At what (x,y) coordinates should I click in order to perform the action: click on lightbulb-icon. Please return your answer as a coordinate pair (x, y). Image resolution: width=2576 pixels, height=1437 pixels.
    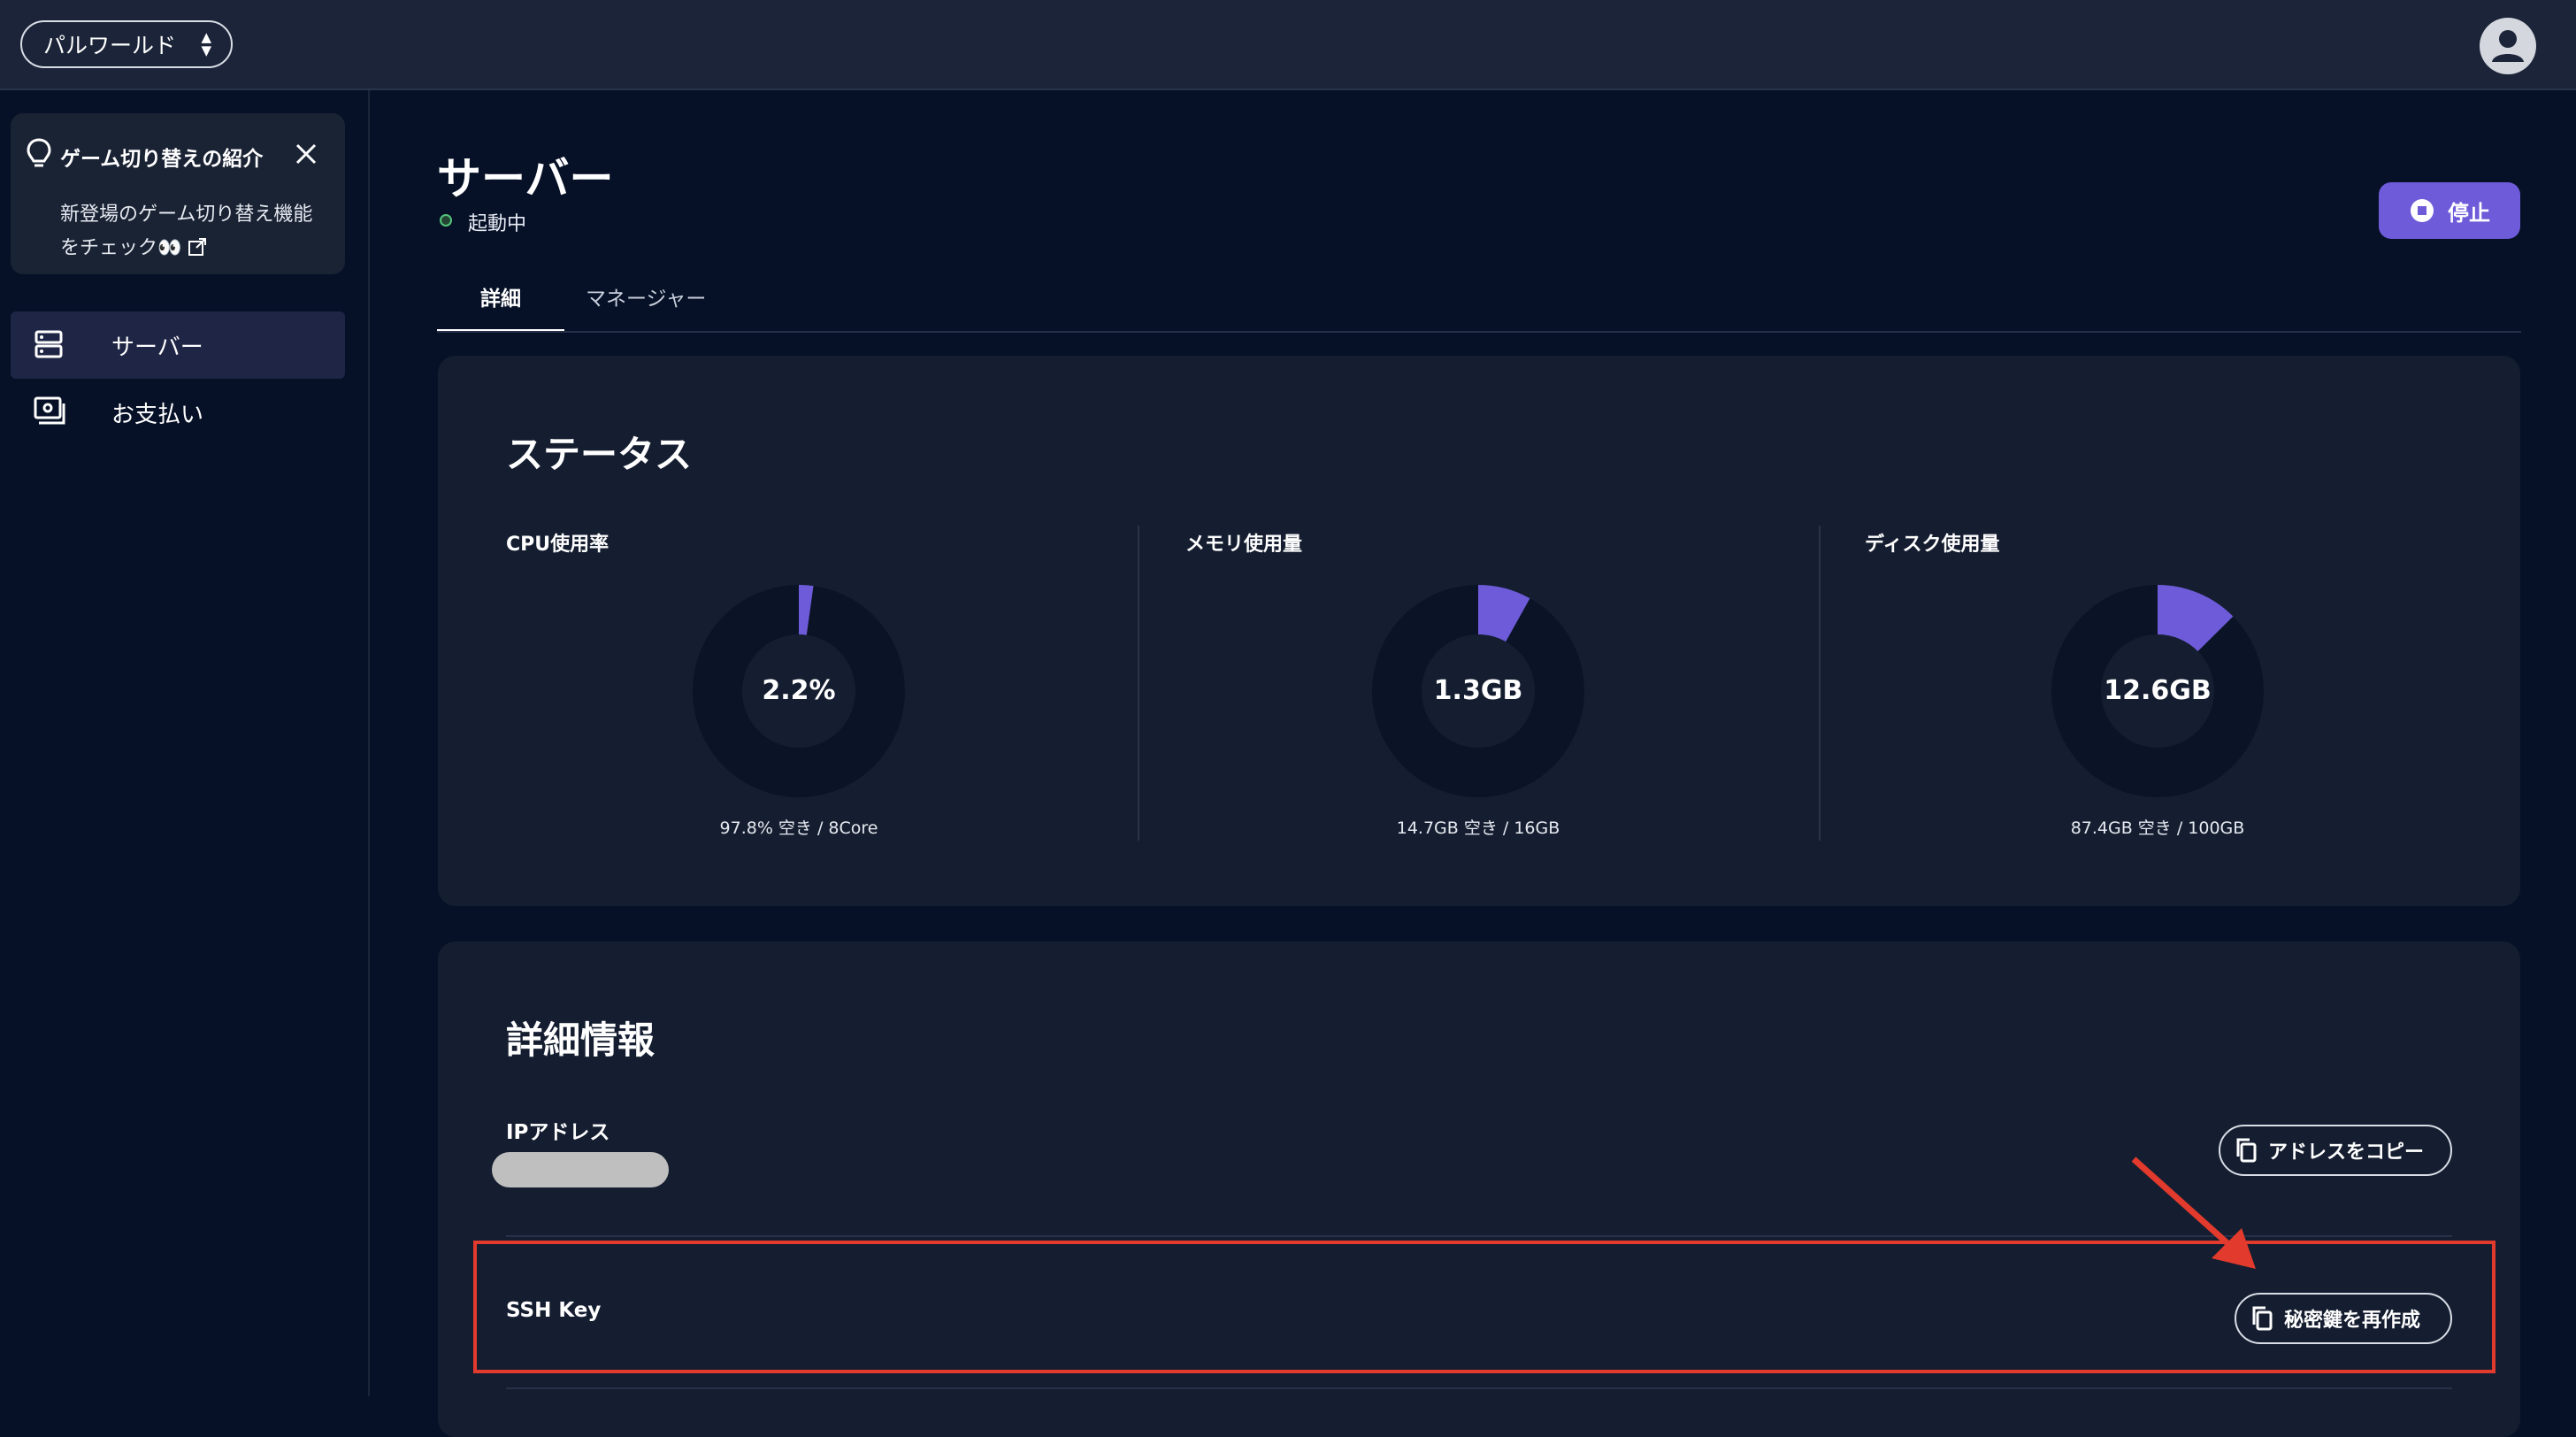
    Looking at the image, I should click on (39, 152).